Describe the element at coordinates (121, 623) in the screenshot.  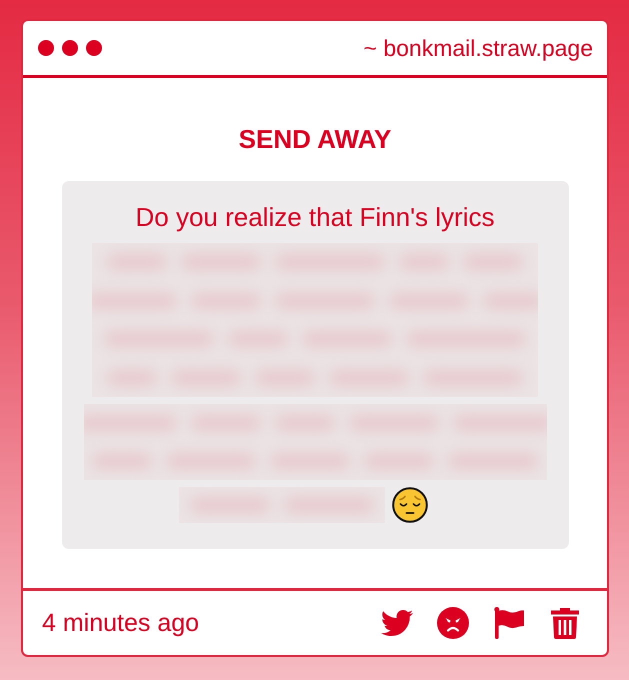
I see `timestamp: 4 minutes ago` at that location.